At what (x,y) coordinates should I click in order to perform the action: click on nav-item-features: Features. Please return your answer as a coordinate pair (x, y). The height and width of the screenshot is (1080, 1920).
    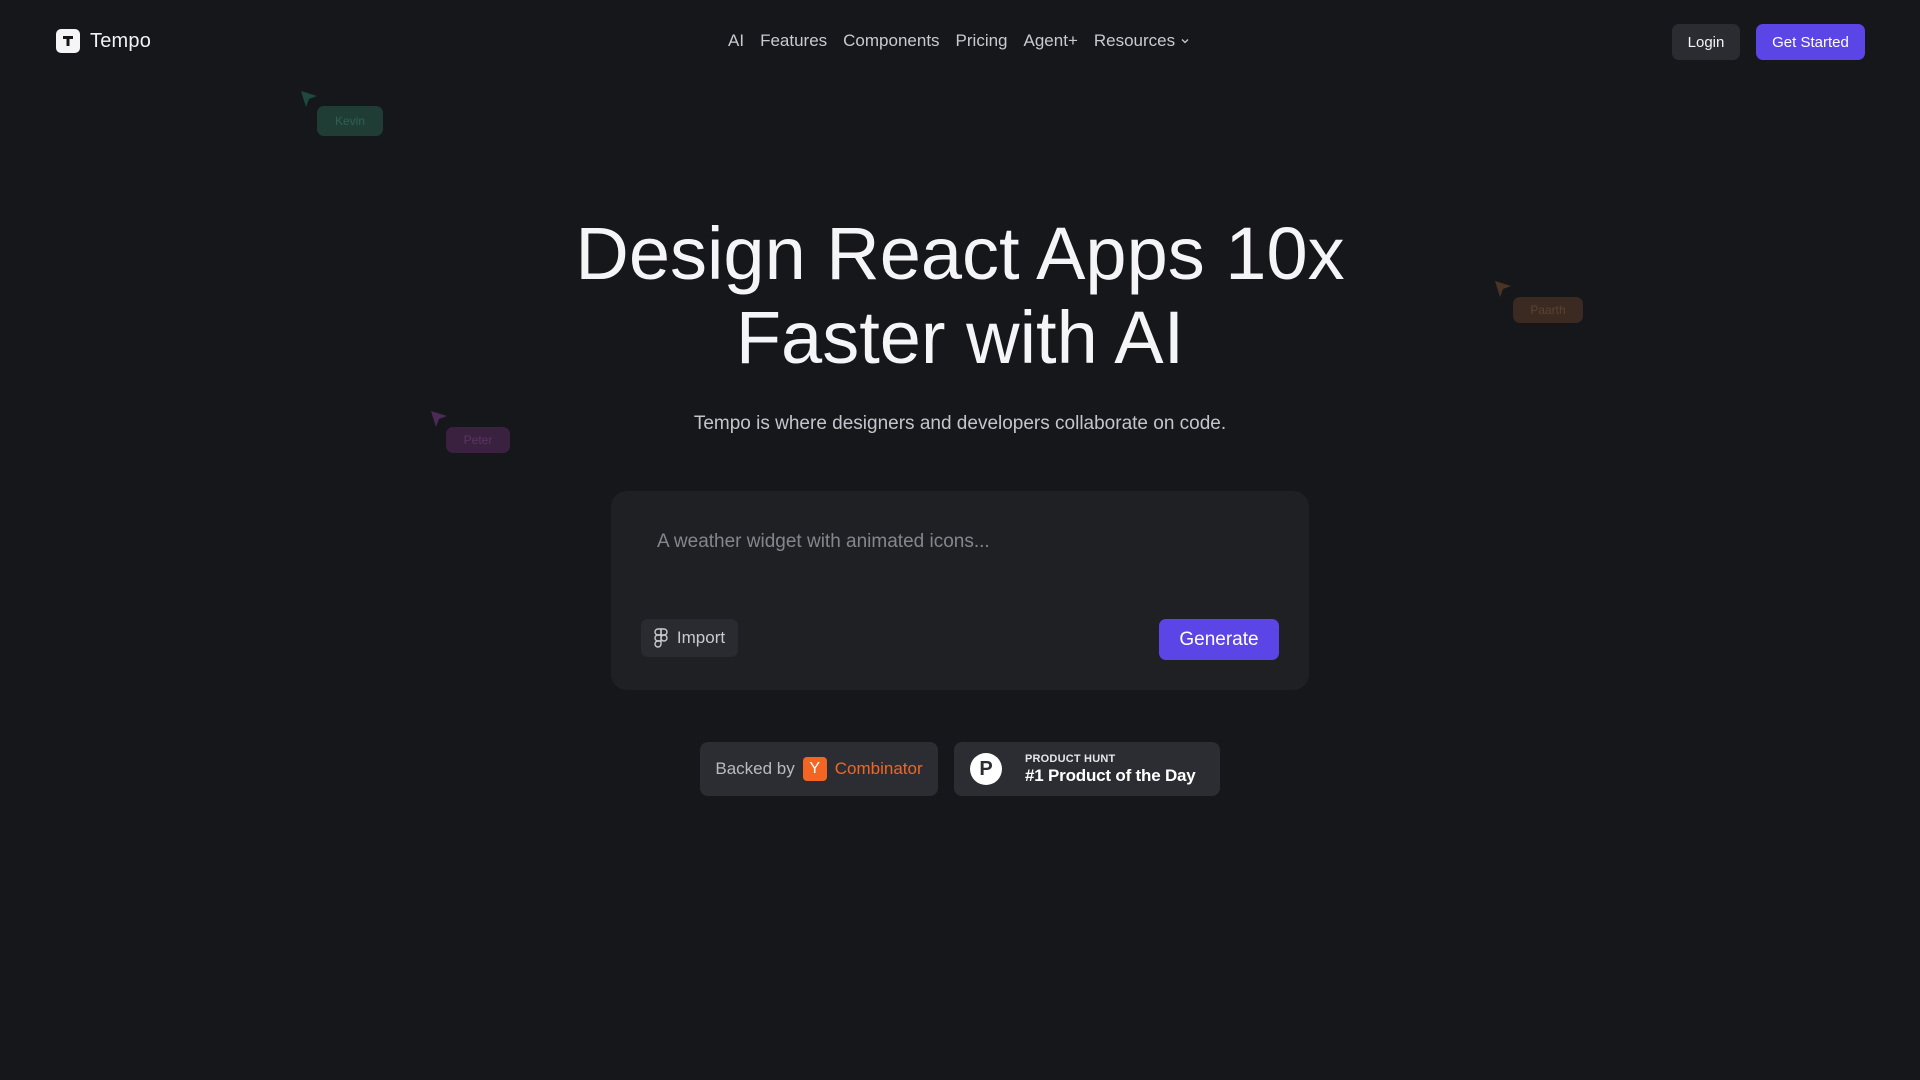
    Looking at the image, I should click on (793, 41).